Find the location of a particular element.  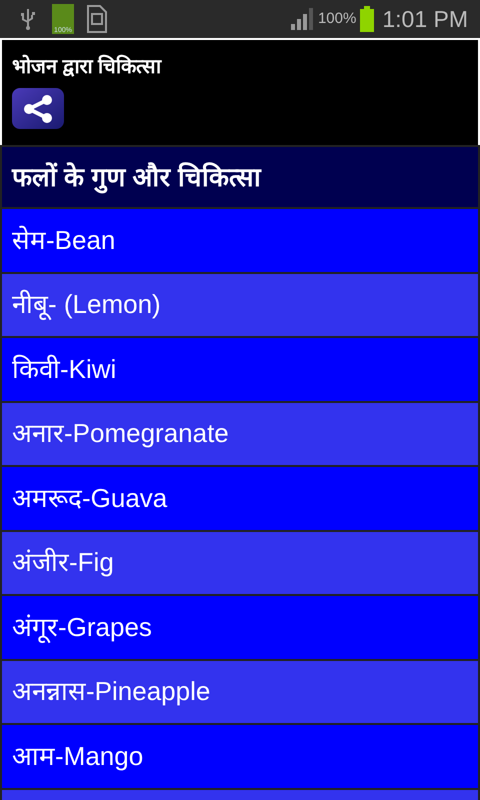

list-item: अमरूद-Guava is located at coordinates (240, 499).